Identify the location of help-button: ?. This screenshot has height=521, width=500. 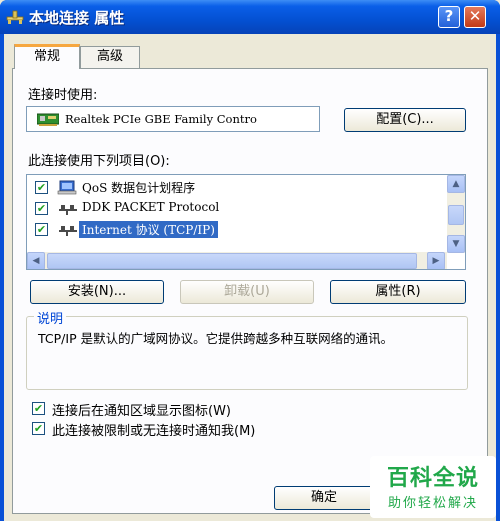
(449, 17).